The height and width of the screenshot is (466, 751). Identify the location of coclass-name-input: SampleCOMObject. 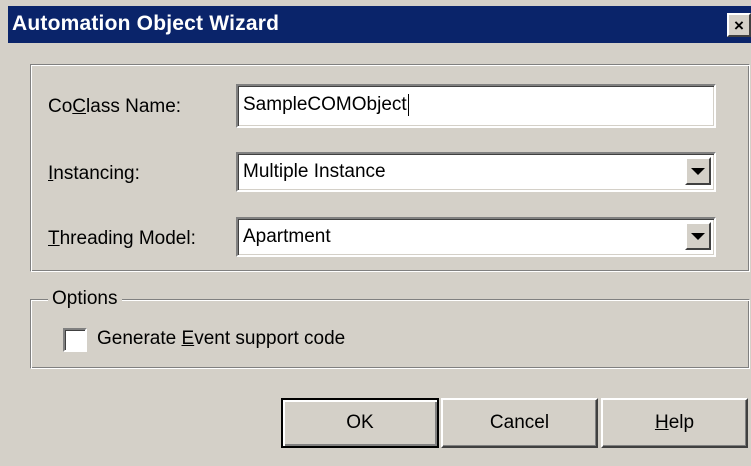
(476, 106).